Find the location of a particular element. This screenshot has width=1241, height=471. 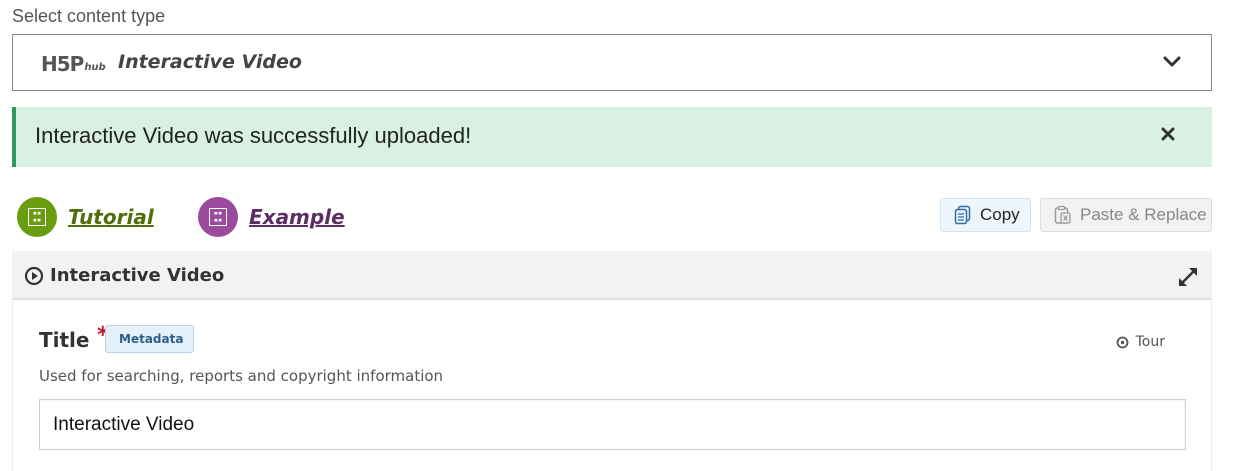

paste-replace-button: Paste & Replace is located at coordinates (1126, 215).